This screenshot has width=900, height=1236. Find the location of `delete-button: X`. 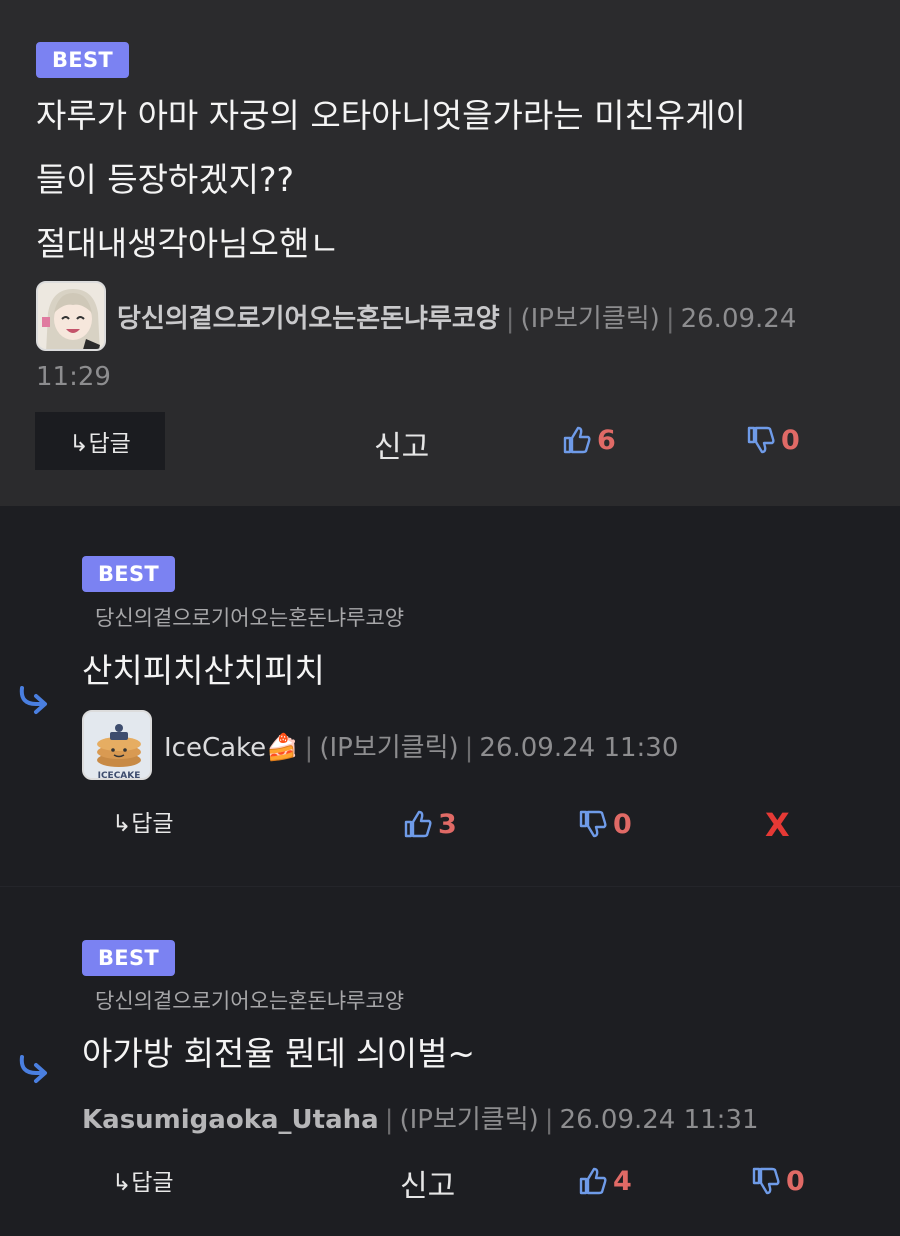

delete-button: X is located at coordinates (777, 825).